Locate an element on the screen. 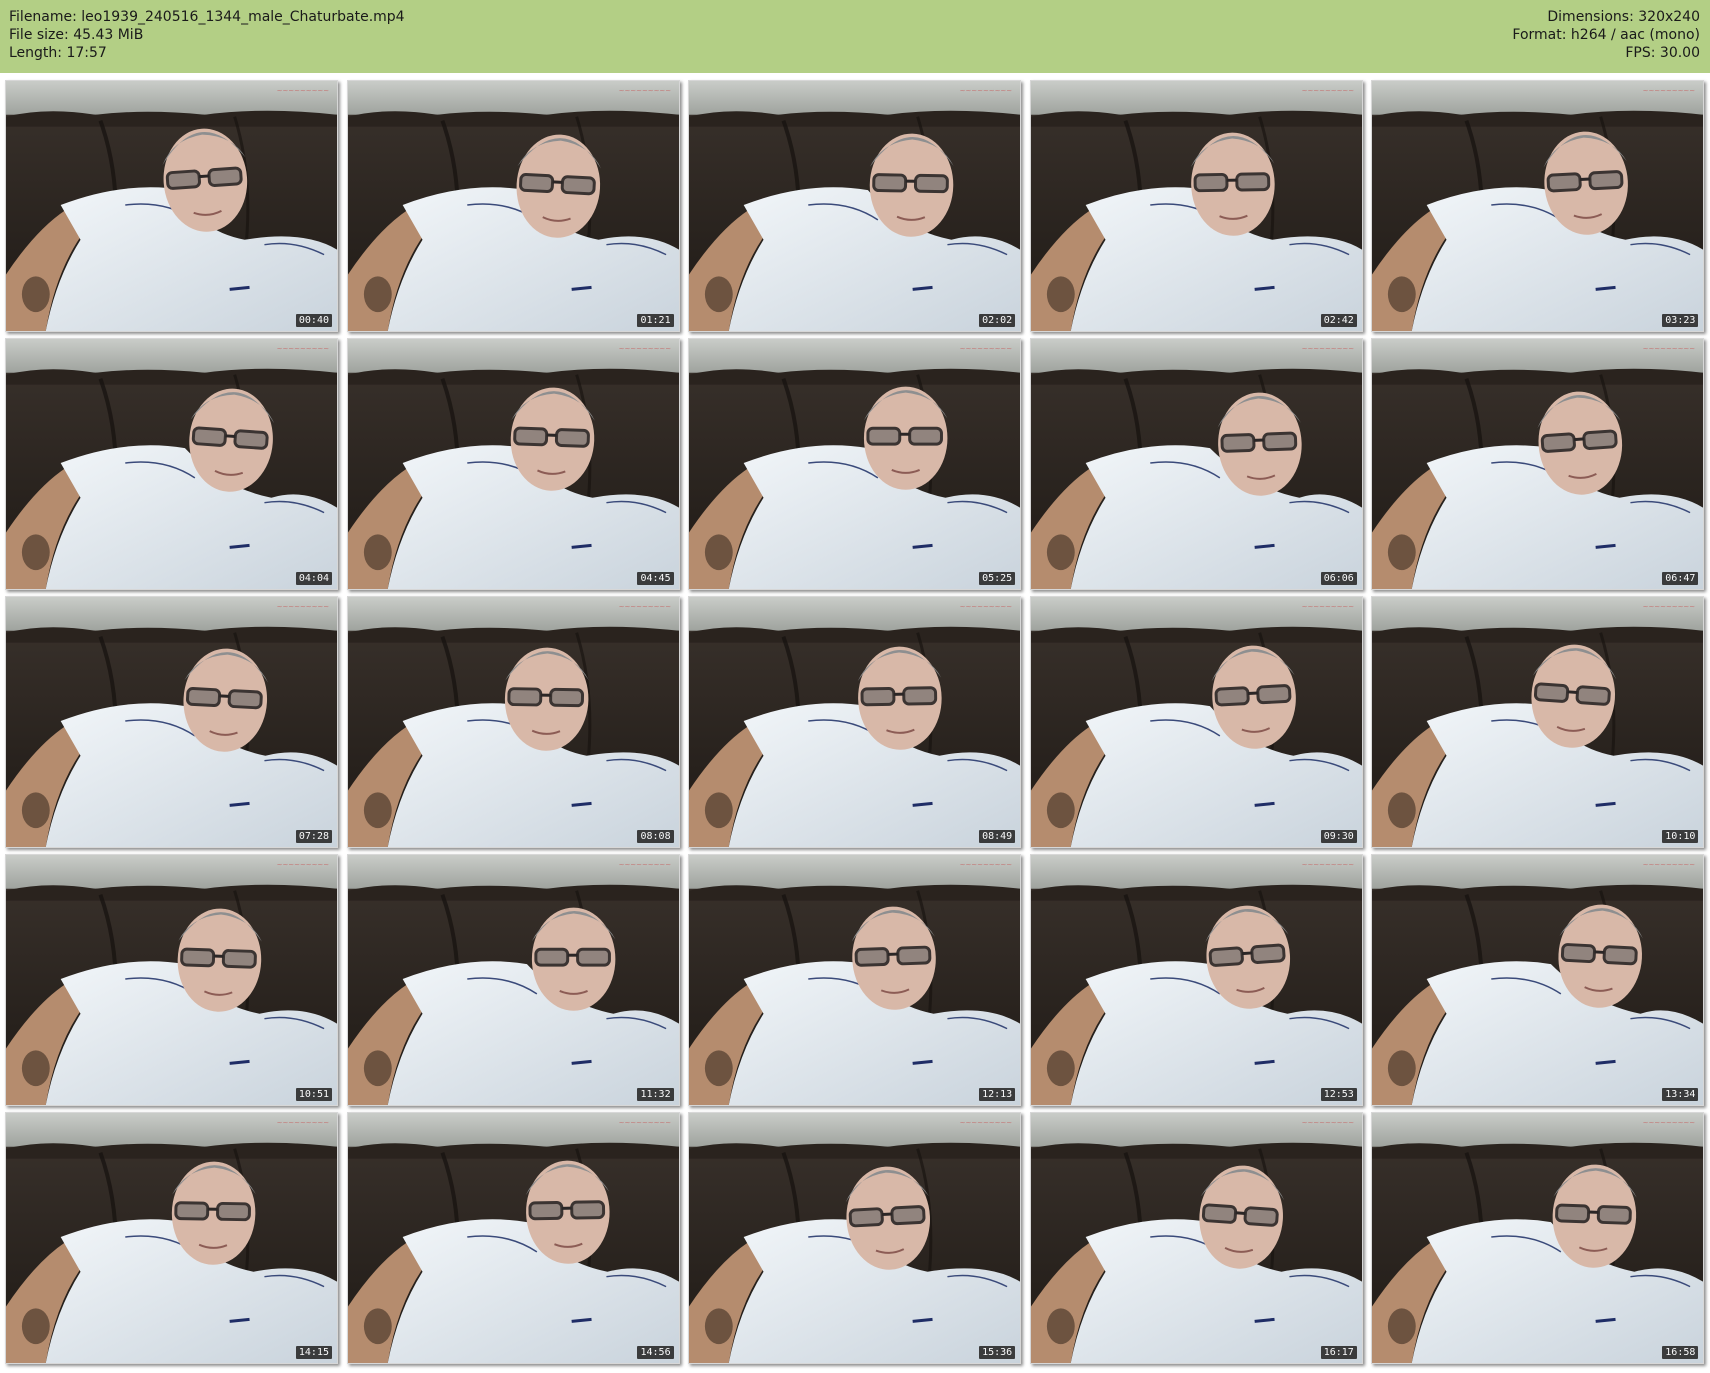  video-thumbnail: ~~~~~~~~~ 10:51 is located at coordinates (171, 980).